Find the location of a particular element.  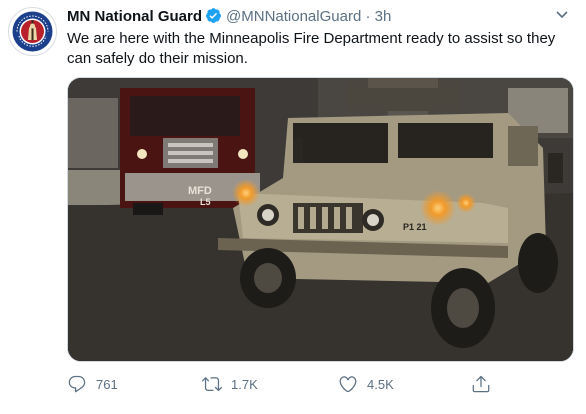

display-name: MN National Guard is located at coordinates (134, 16).